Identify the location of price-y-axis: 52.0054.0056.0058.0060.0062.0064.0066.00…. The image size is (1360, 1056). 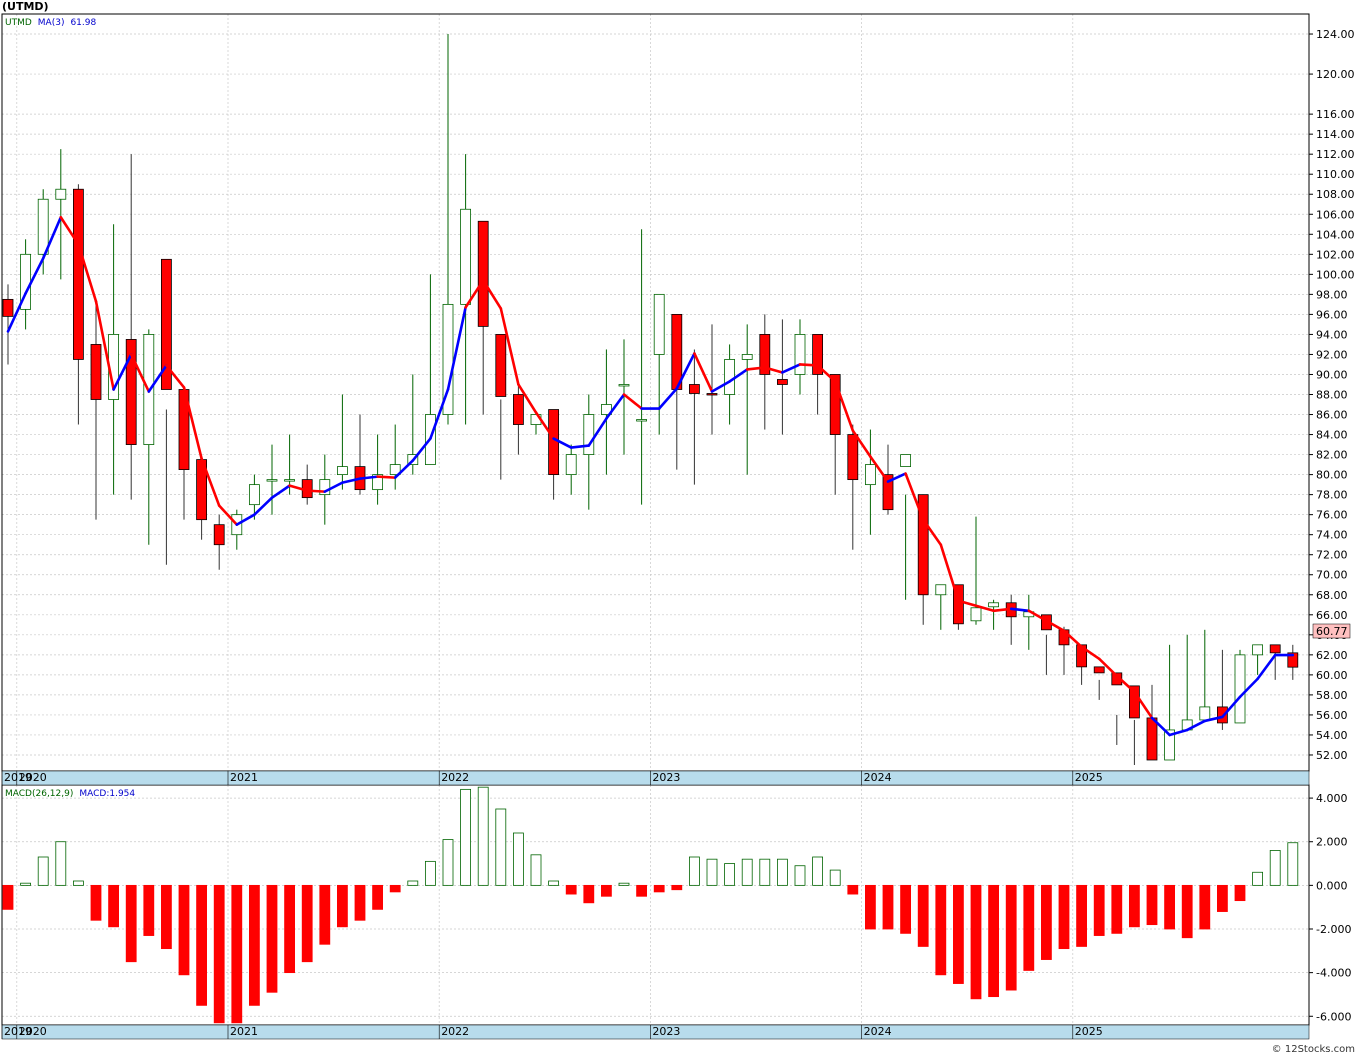
(1332, 395).